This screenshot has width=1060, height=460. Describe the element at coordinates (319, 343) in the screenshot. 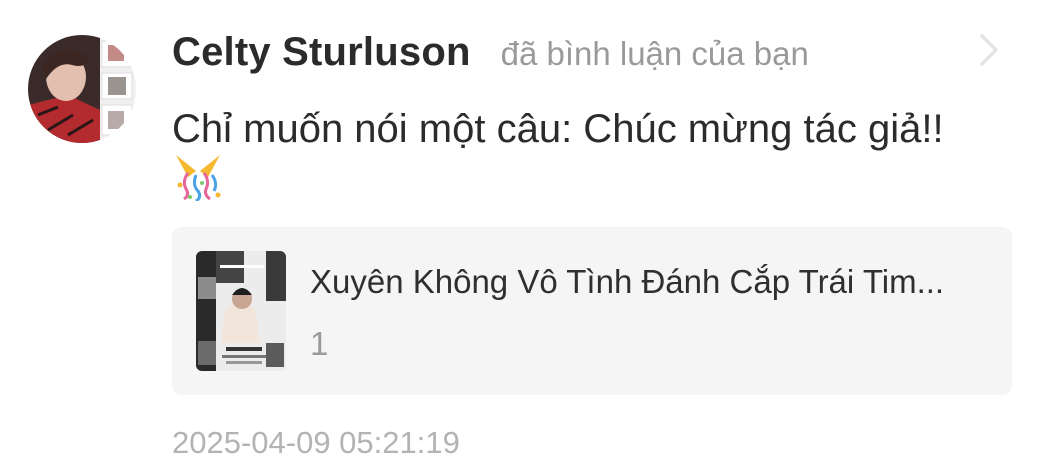

I see `story-chapter: 1` at that location.